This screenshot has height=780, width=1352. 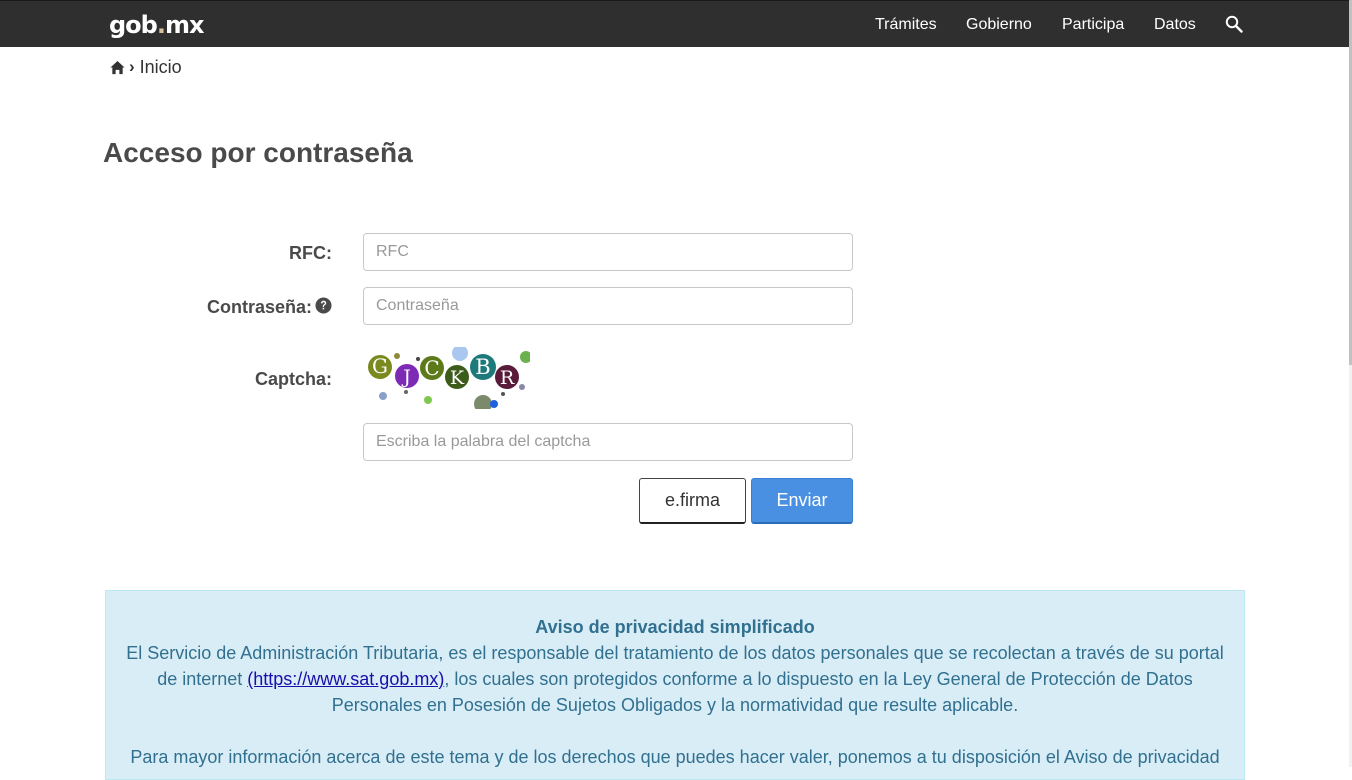 What do you see at coordinates (608, 442) in the screenshot?
I see `captcha-input` at bounding box center [608, 442].